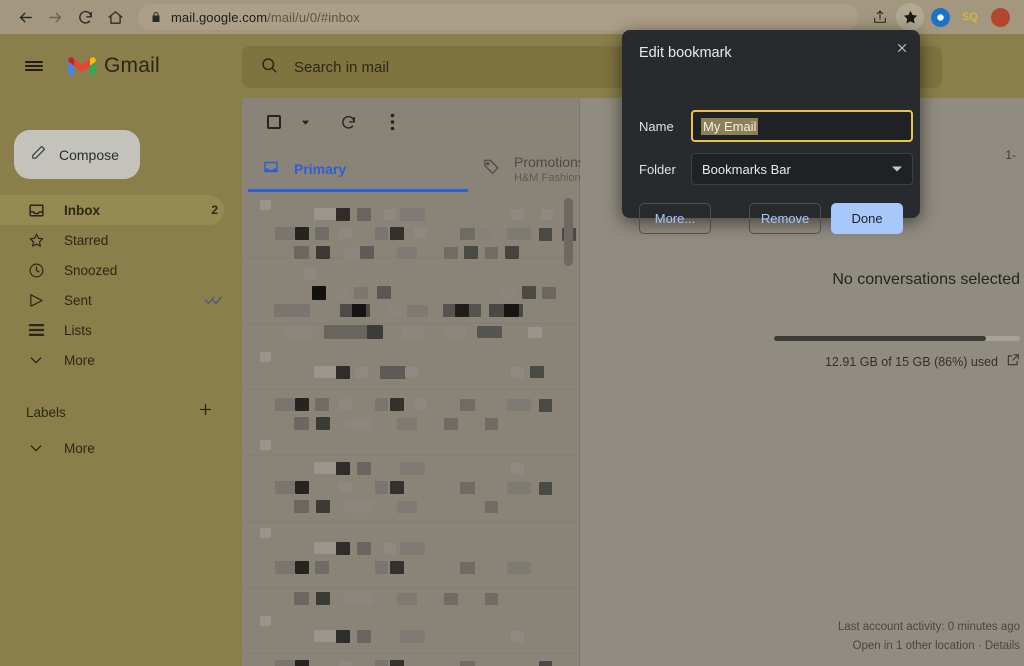 Image resolution: width=1024 pixels, height=666 pixels. What do you see at coordinates (79, 448) in the screenshot?
I see `labels-more-label: More` at bounding box center [79, 448].